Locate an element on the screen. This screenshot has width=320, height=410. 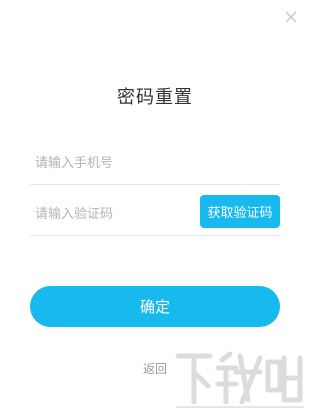
back-link: 返回 is located at coordinates (155, 368).